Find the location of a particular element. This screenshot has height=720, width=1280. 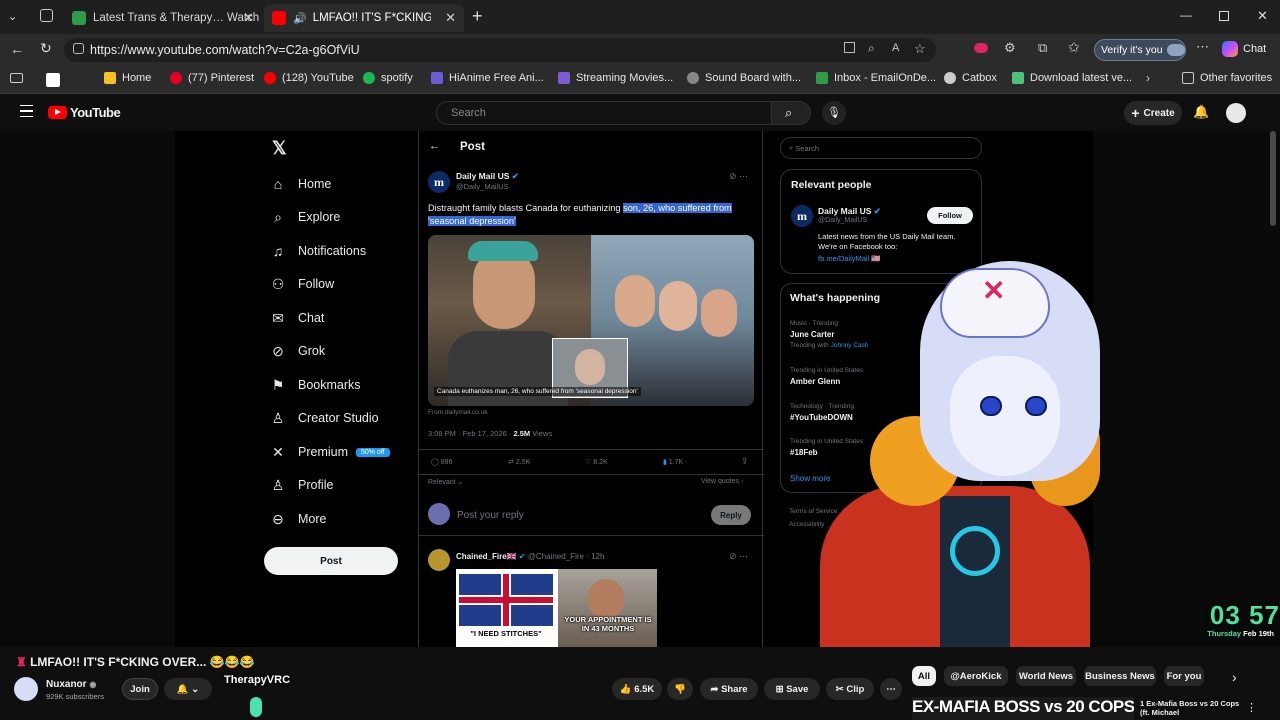

youtube-search-button: ⌕ is located at coordinates (791, 113).